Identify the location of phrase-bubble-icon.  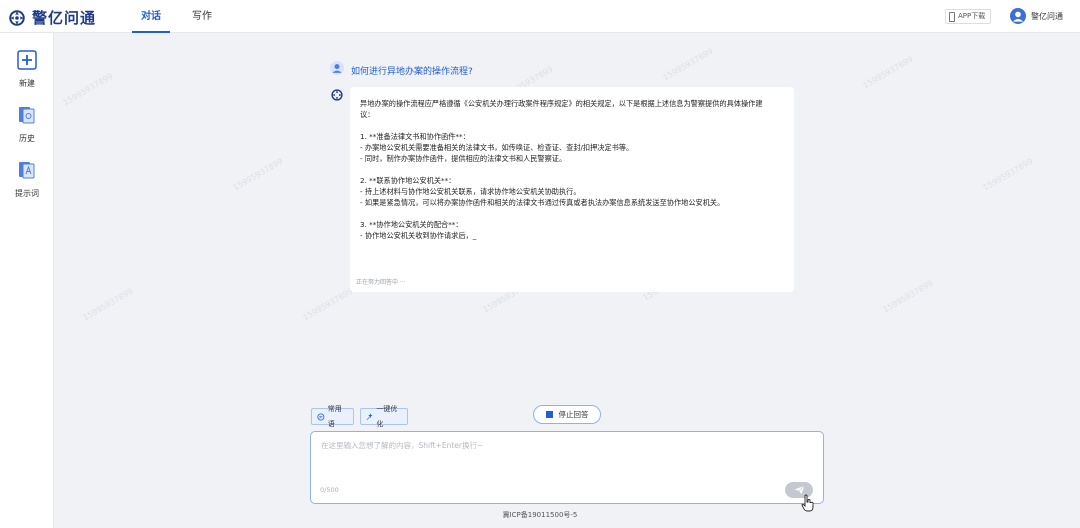
(321, 416).